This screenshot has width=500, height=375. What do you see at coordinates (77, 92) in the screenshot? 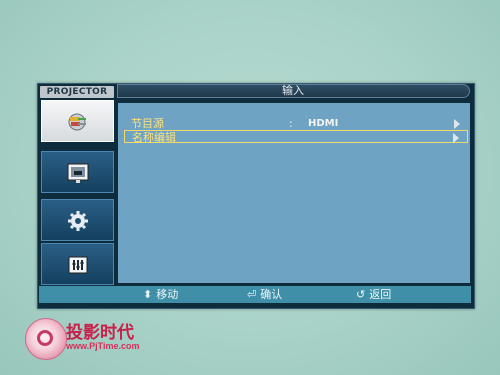
I see `projector-brand-label: PROJECTOR` at bounding box center [77, 92].